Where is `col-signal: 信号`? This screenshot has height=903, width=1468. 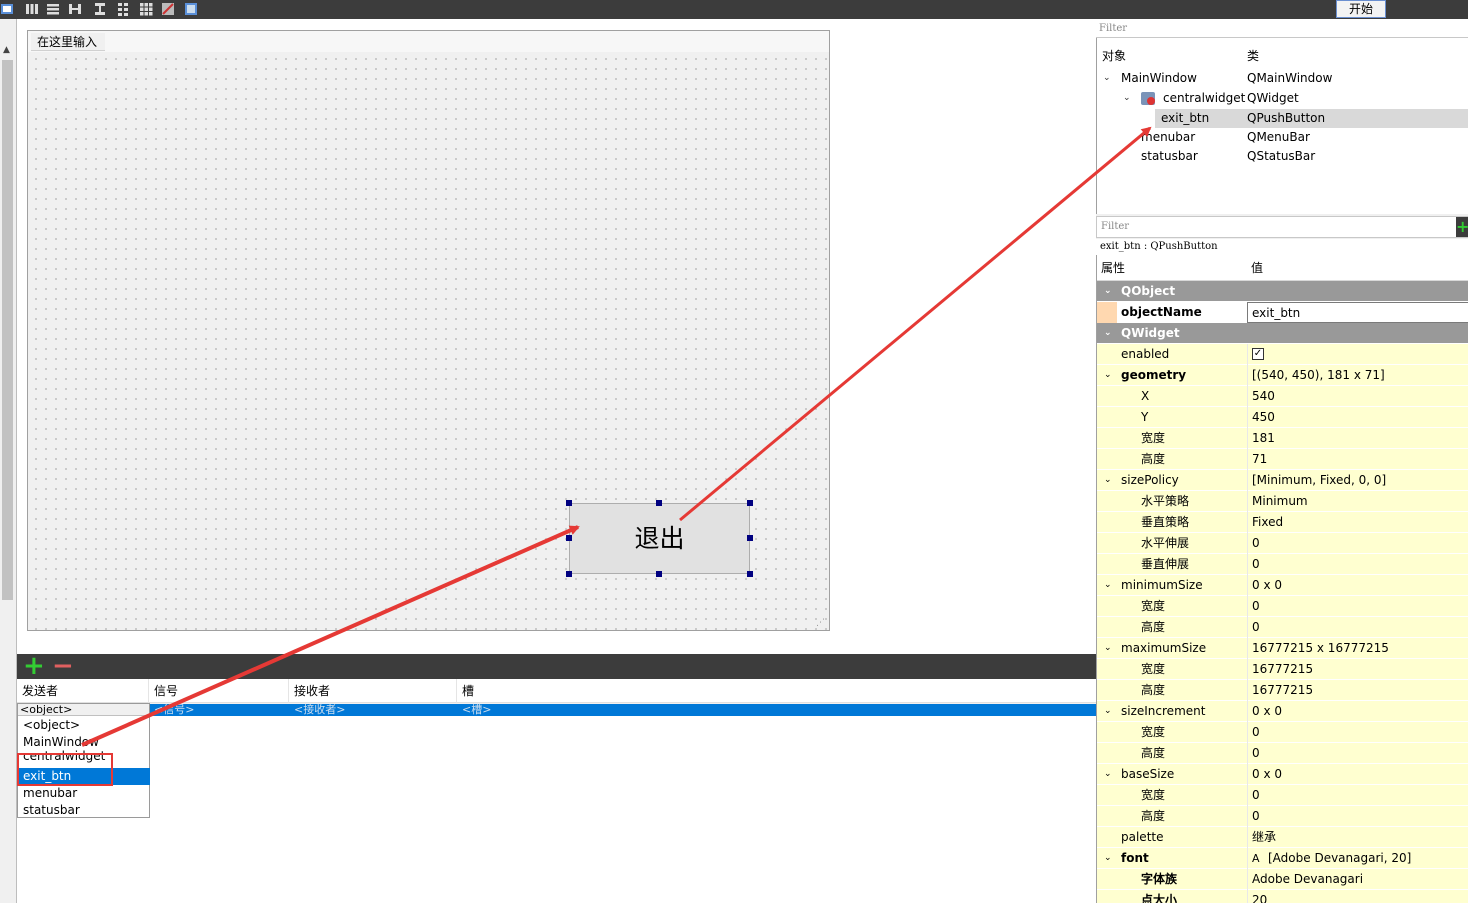
col-signal: 信号 is located at coordinates (219, 691).